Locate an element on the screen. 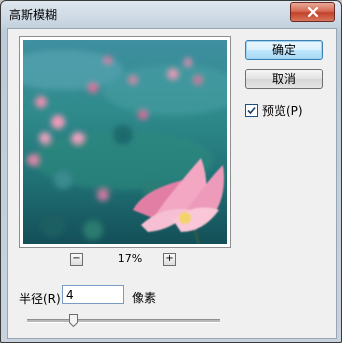 Image resolution: width=342 pixels, height=343 pixels. preview-label: 预览(P) is located at coordinates (282, 111).